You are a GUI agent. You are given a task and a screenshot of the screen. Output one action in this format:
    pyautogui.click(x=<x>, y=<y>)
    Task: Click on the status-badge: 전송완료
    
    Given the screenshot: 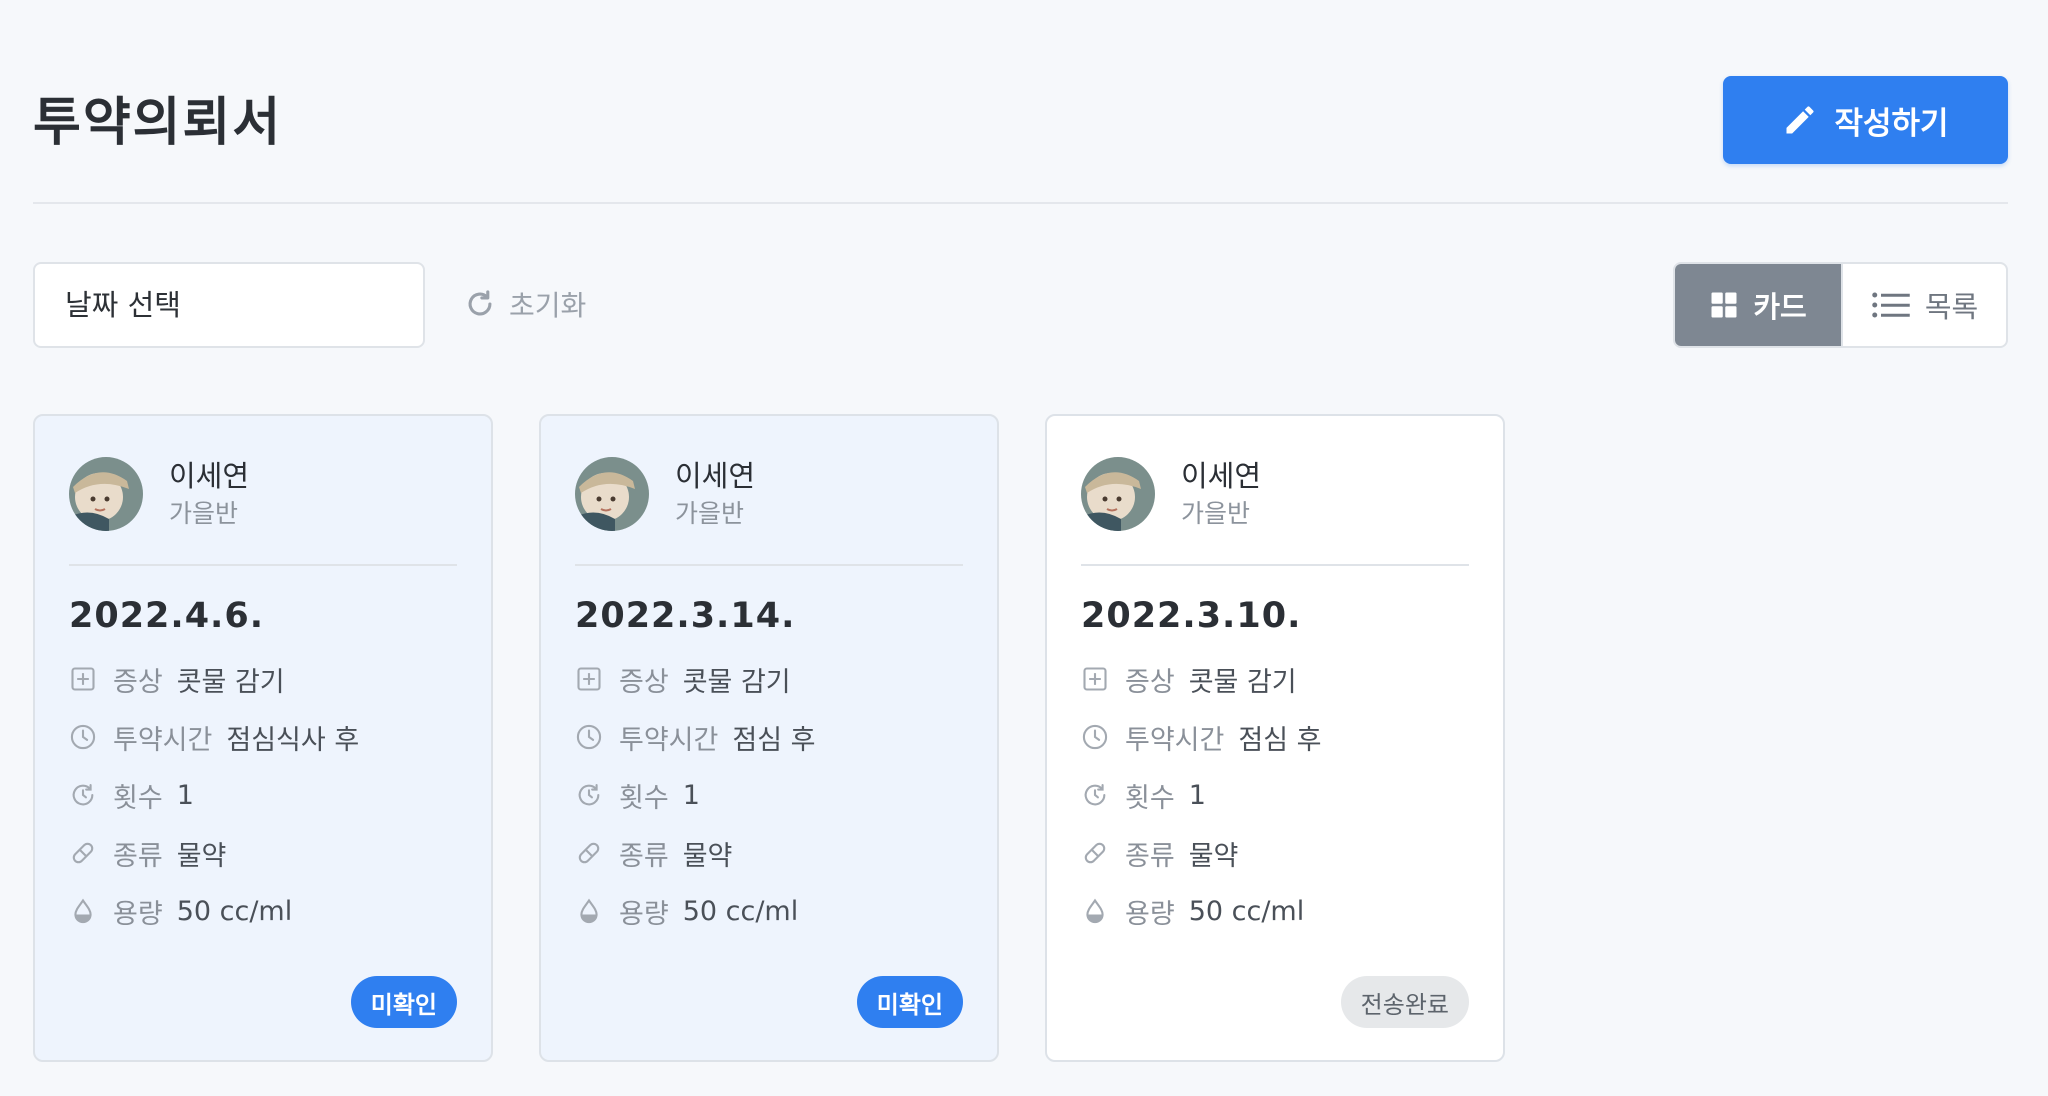 What is the action you would take?
    pyautogui.click(x=1404, y=1002)
    